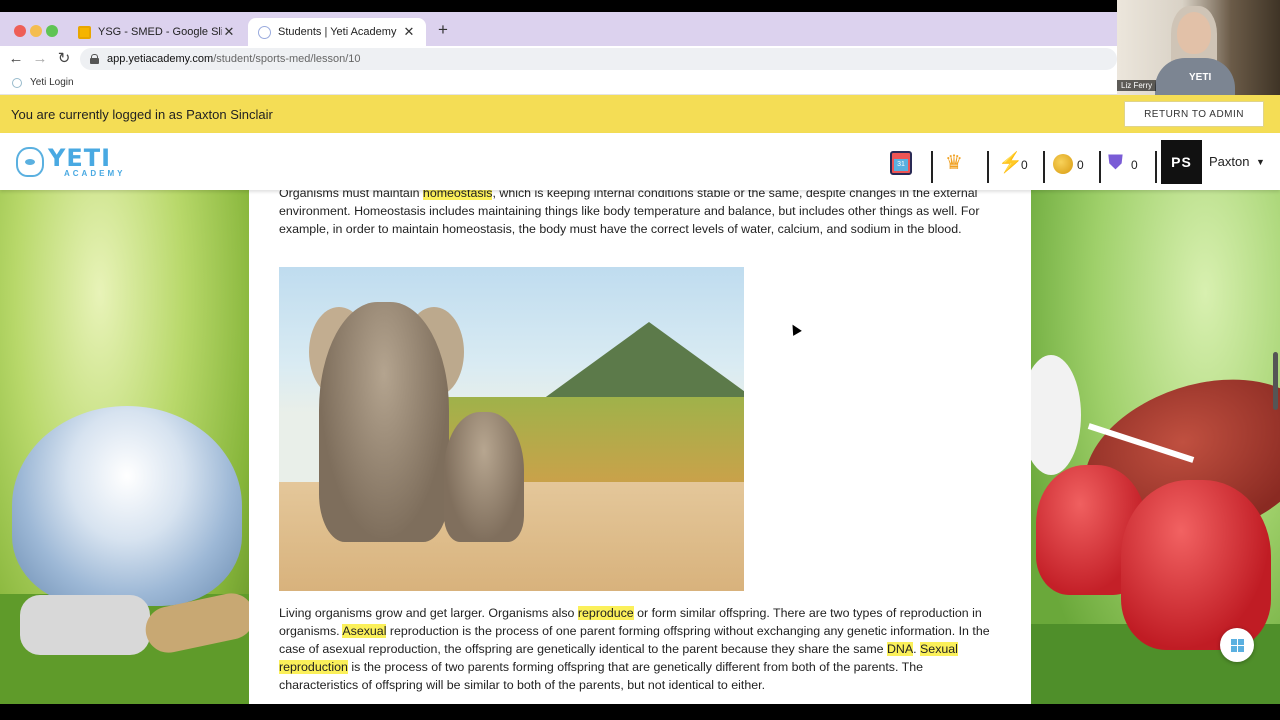 The width and height of the screenshot is (1280, 720). I want to click on url-host: app.yetiacademy.com, so click(160, 59).